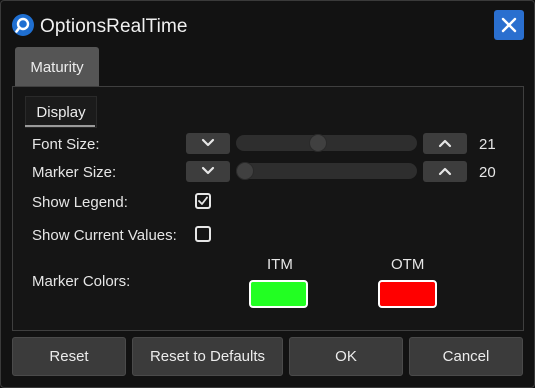  I want to click on itm-label: ITM, so click(280, 264).